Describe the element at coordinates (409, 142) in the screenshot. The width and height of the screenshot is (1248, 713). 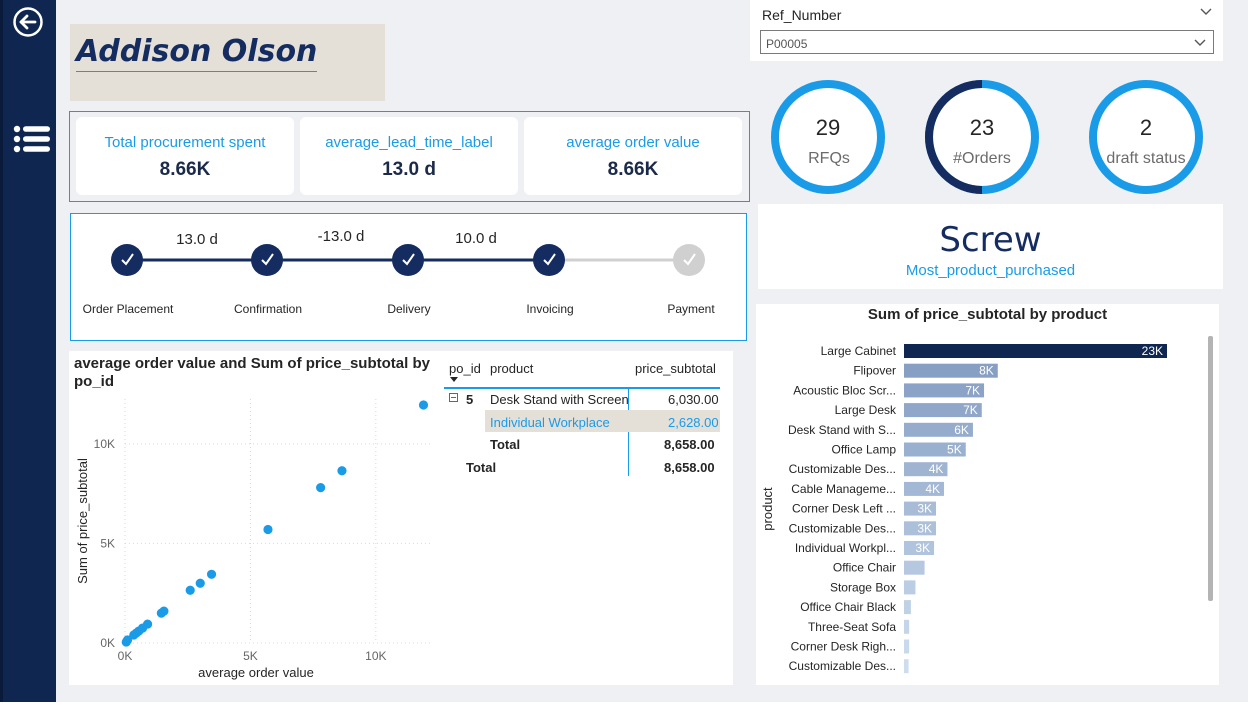
I see `kpi-label: average_lead_time_label` at that location.